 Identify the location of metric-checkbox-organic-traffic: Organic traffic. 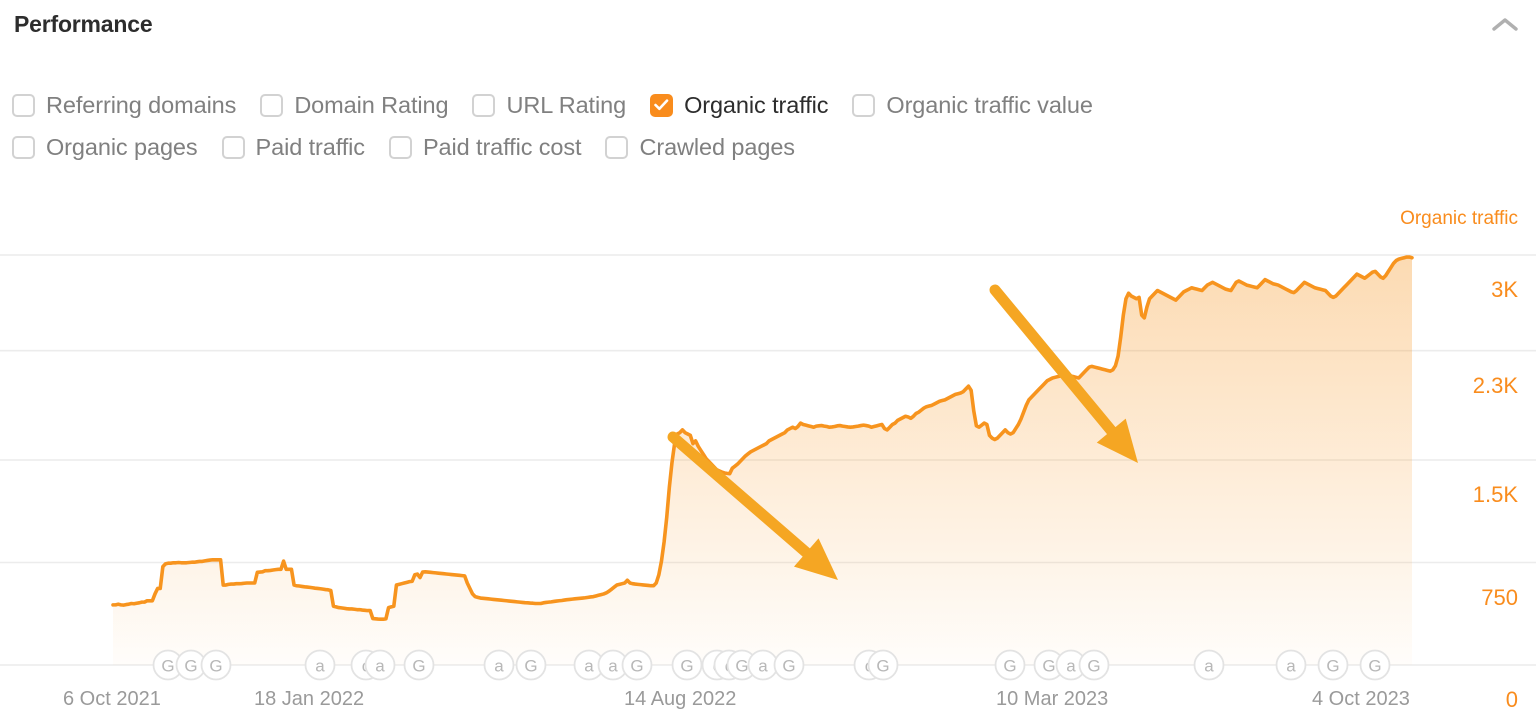
(739, 105).